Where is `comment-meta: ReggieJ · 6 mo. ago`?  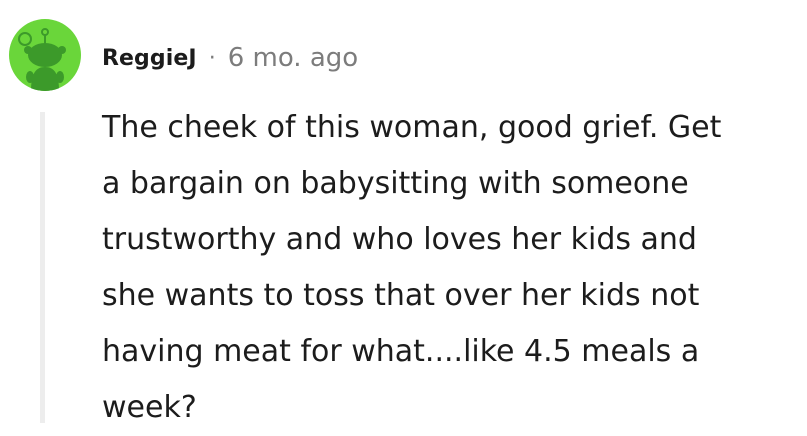 comment-meta: ReggieJ · 6 mo. ago is located at coordinates (230, 58).